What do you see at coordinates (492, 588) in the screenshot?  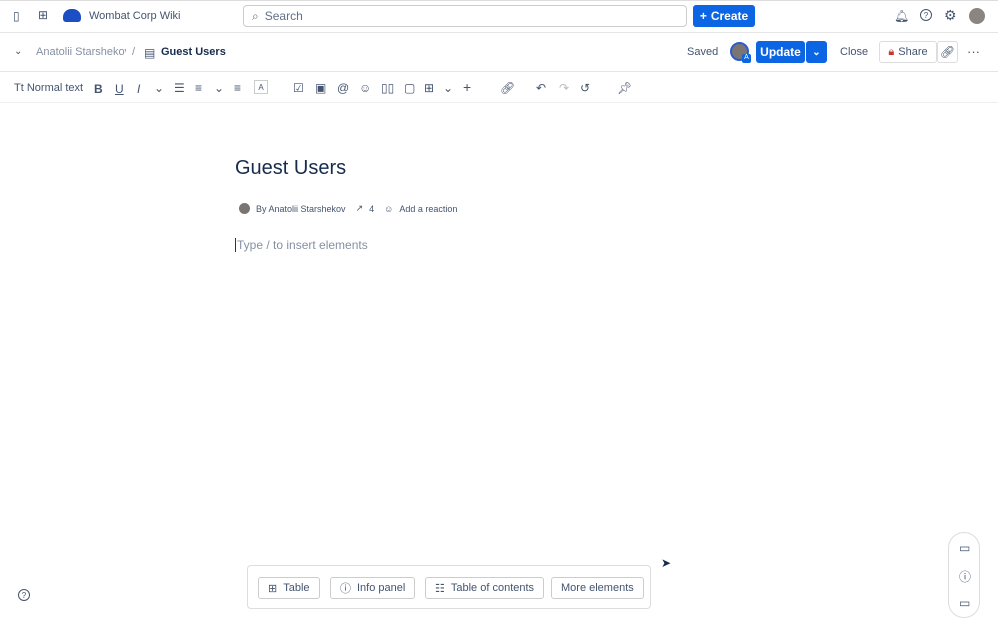 I see `toc-label: Table of contents` at bounding box center [492, 588].